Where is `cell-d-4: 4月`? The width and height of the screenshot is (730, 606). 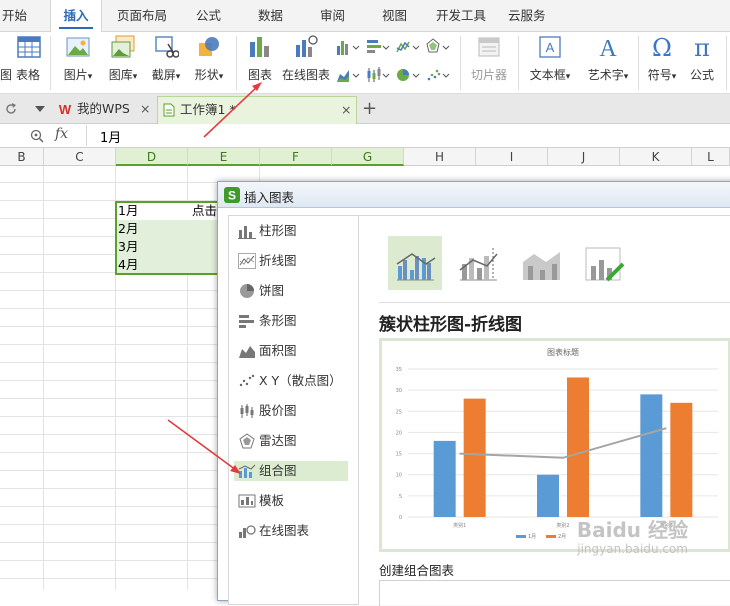 cell-d-4: 4月 is located at coordinates (127, 265).